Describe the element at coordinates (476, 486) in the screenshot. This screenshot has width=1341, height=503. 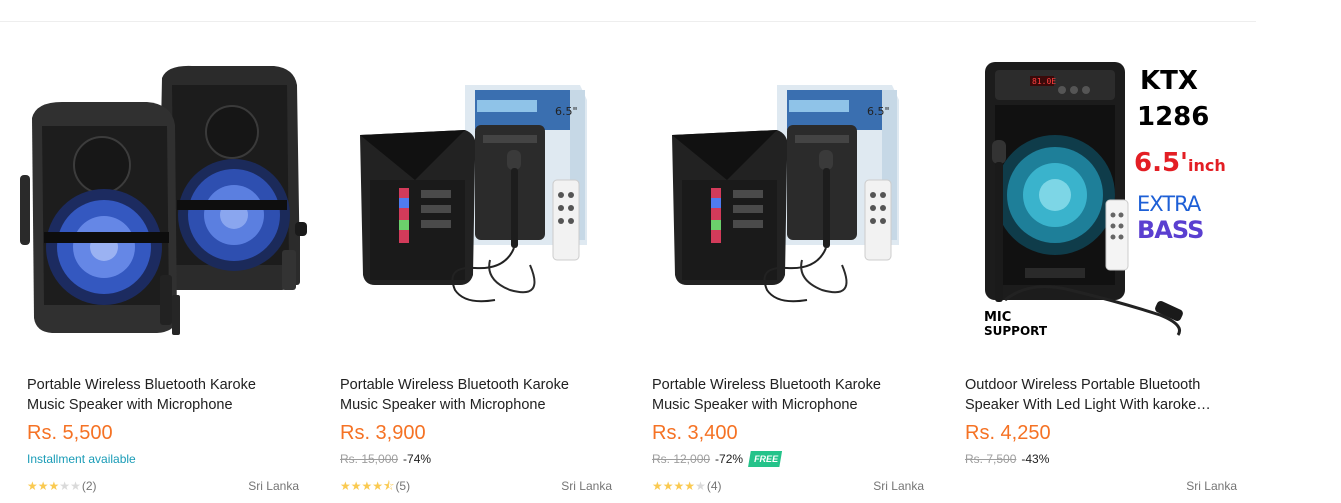
I see `product-meta: ★ ★ ★ ★ ⯪ (5) Sri Lanka` at that location.